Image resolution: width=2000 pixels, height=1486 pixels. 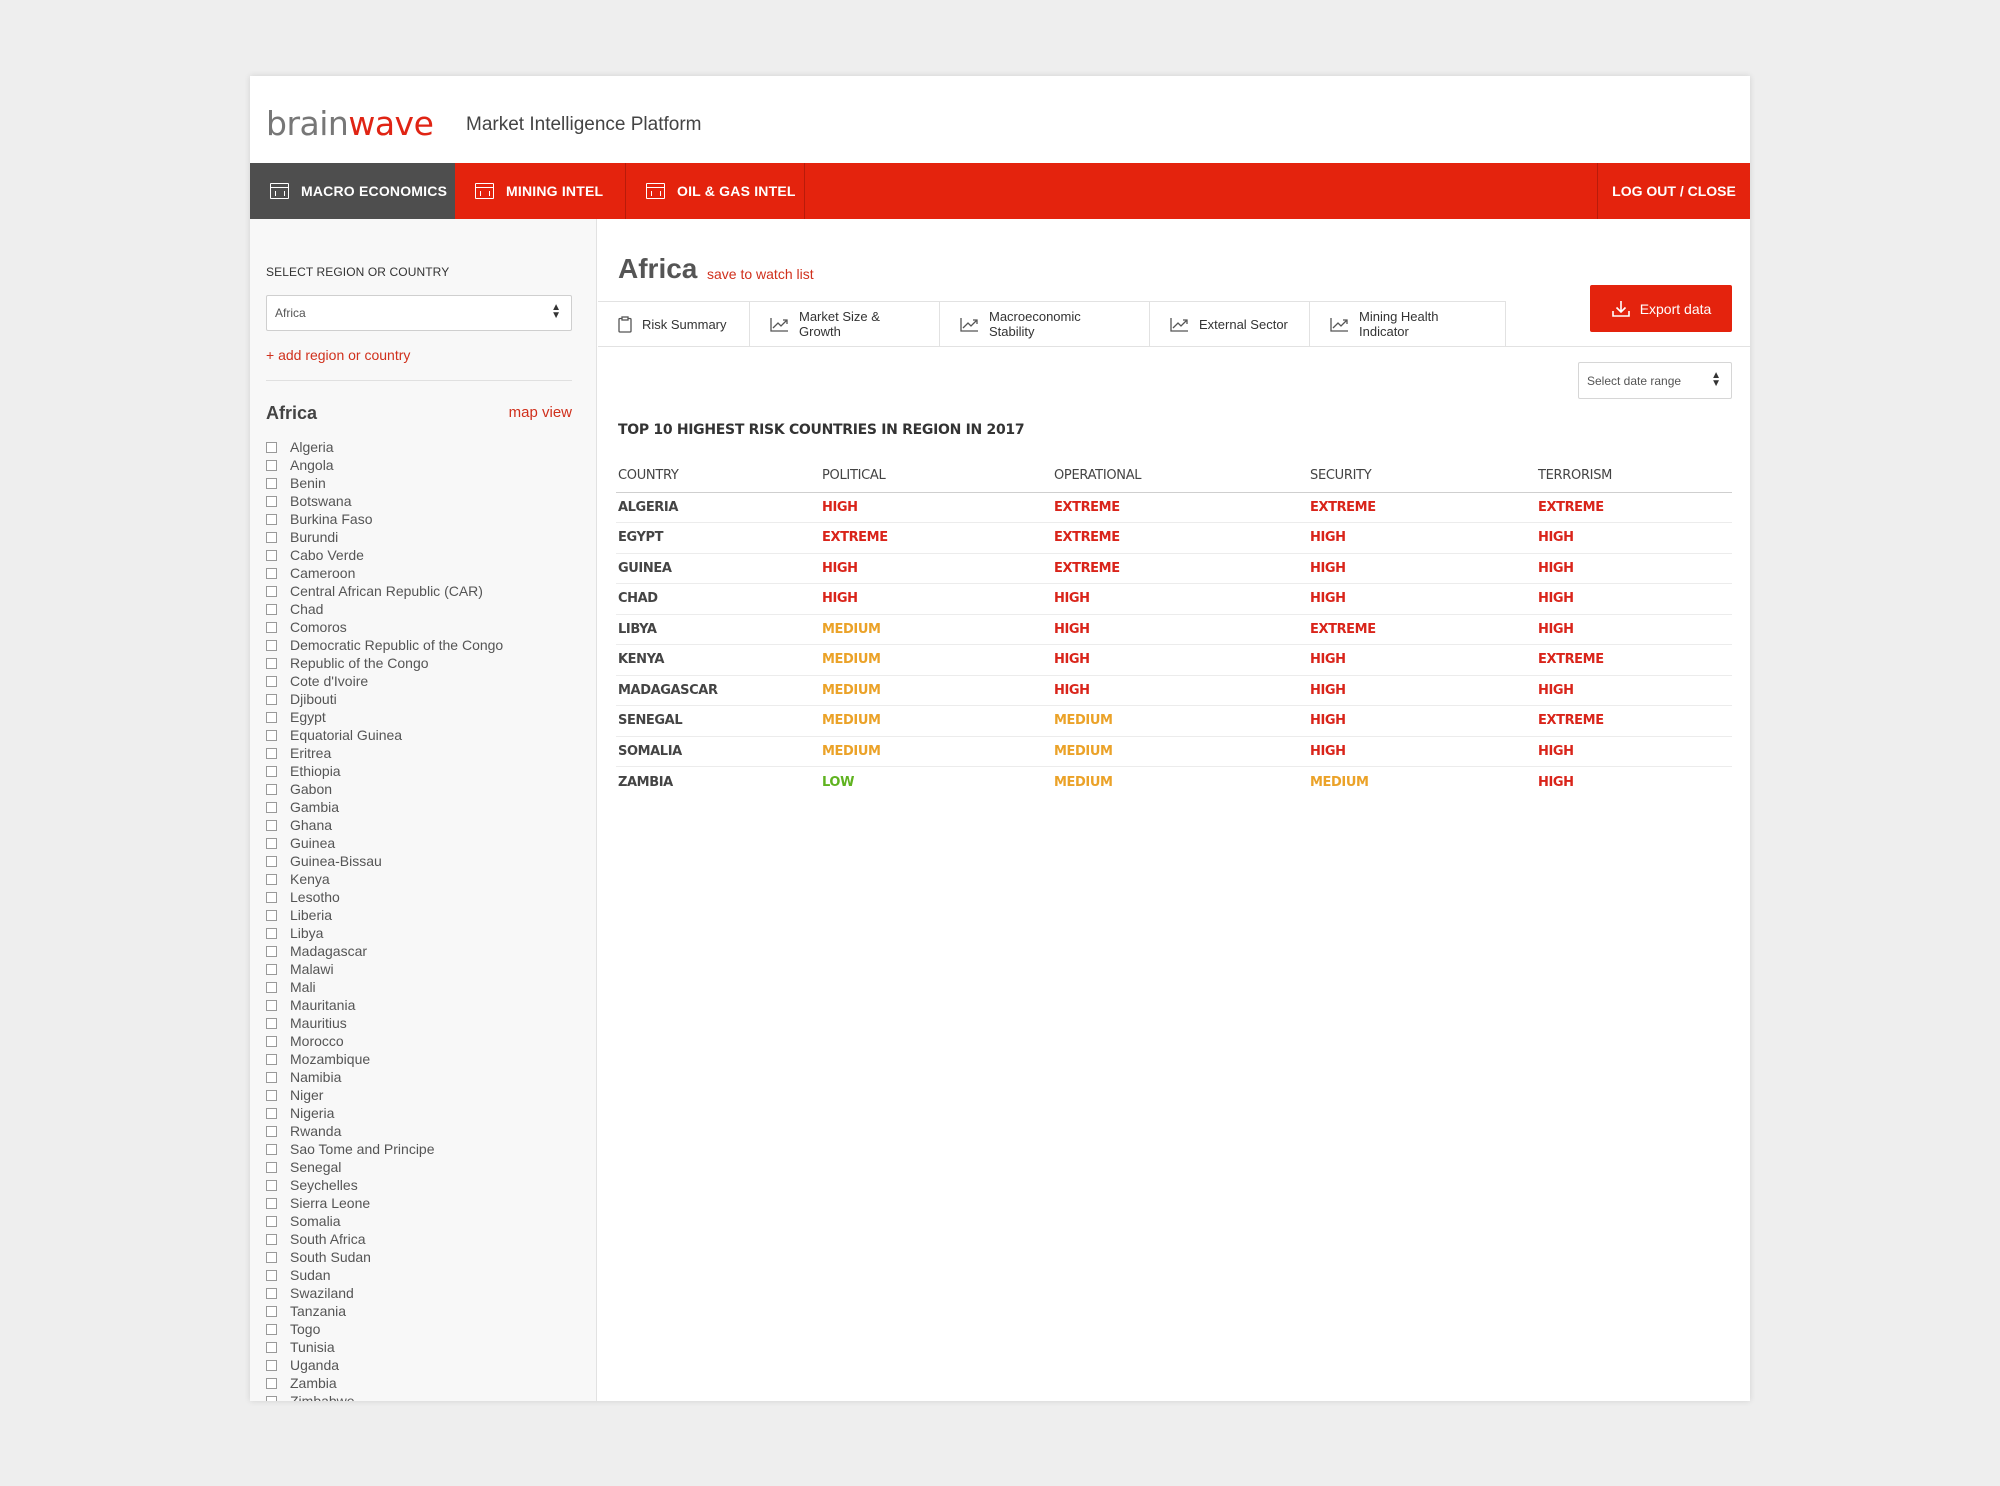 What do you see at coordinates (384, 1131) in the screenshot?
I see `list-item: Rwanda` at bounding box center [384, 1131].